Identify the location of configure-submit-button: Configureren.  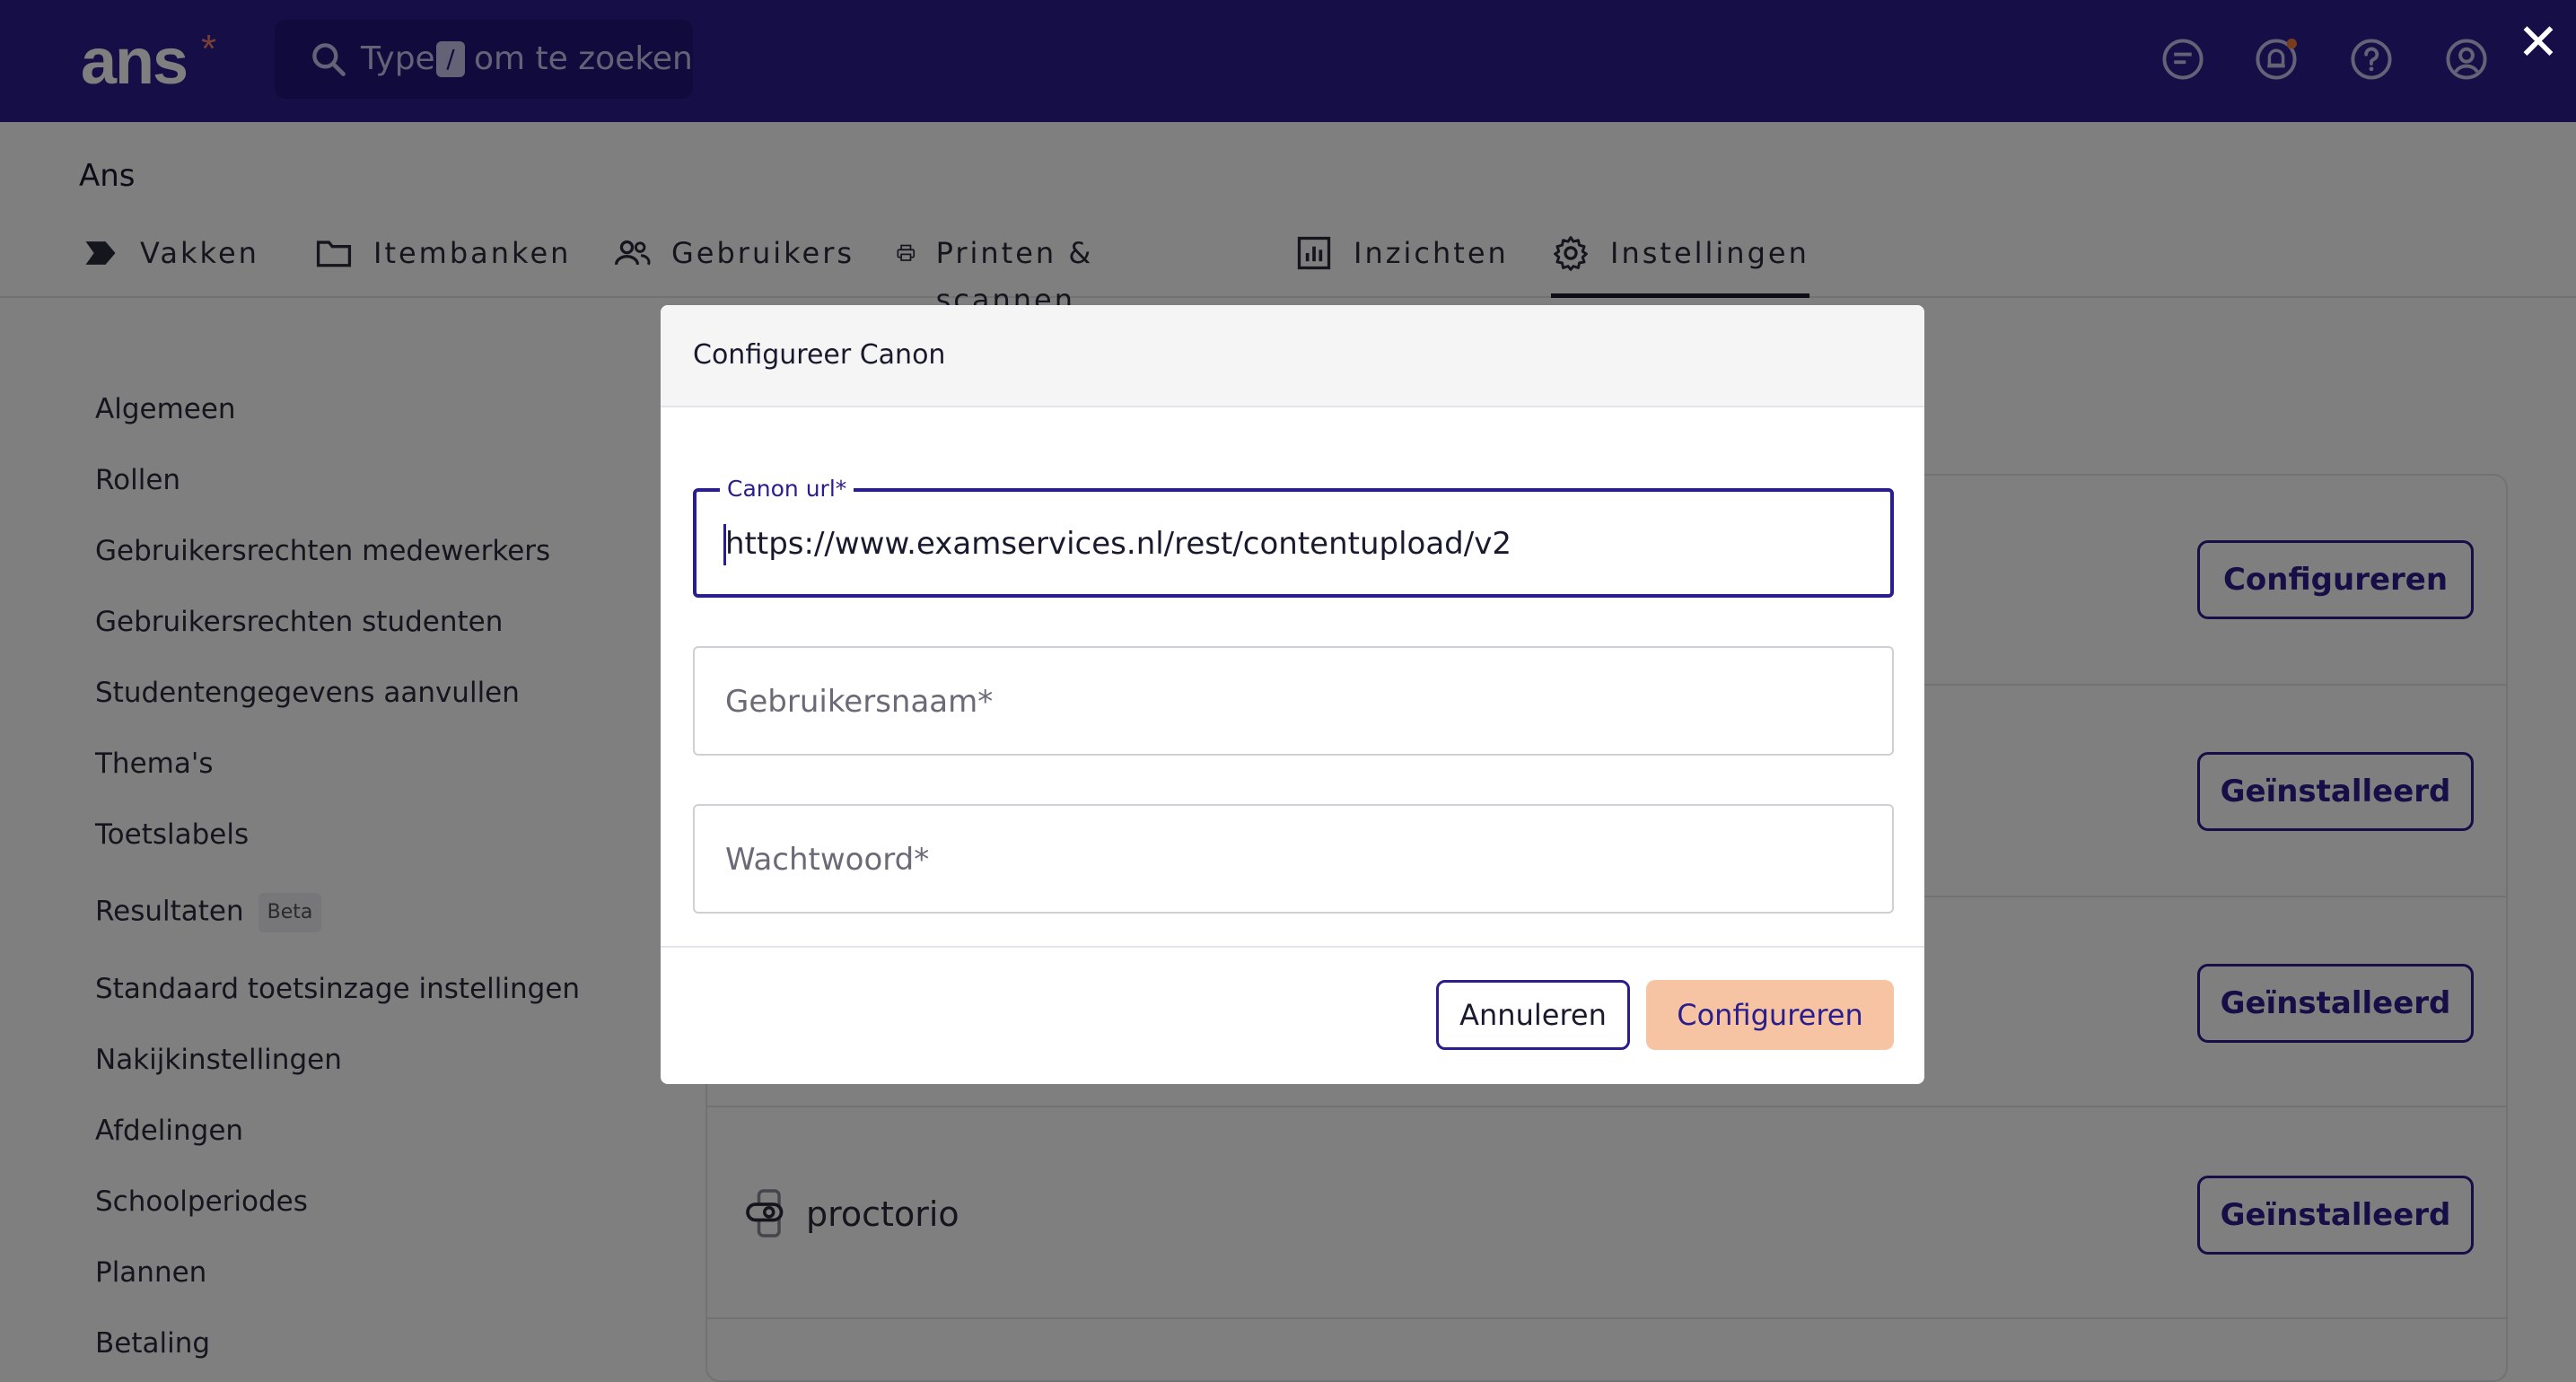
(1770, 1015).